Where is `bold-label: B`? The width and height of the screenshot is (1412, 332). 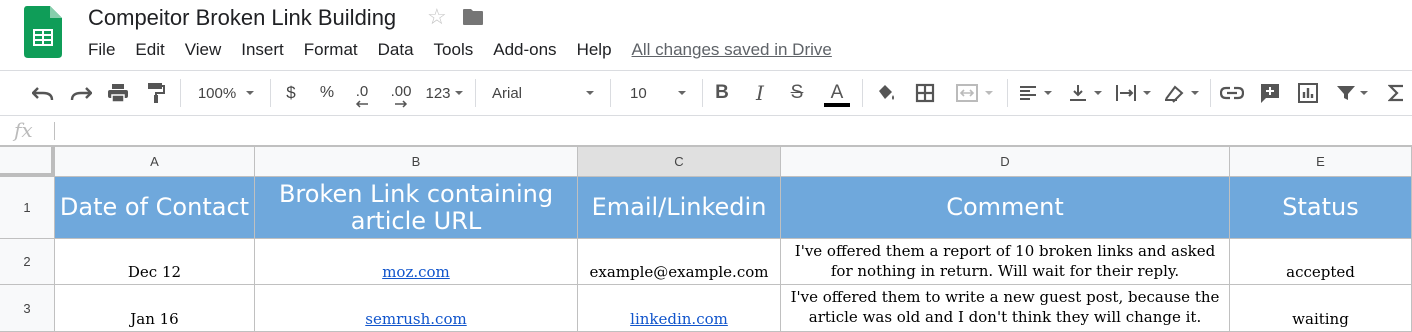
bold-label: B is located at coordinates (722, 92).